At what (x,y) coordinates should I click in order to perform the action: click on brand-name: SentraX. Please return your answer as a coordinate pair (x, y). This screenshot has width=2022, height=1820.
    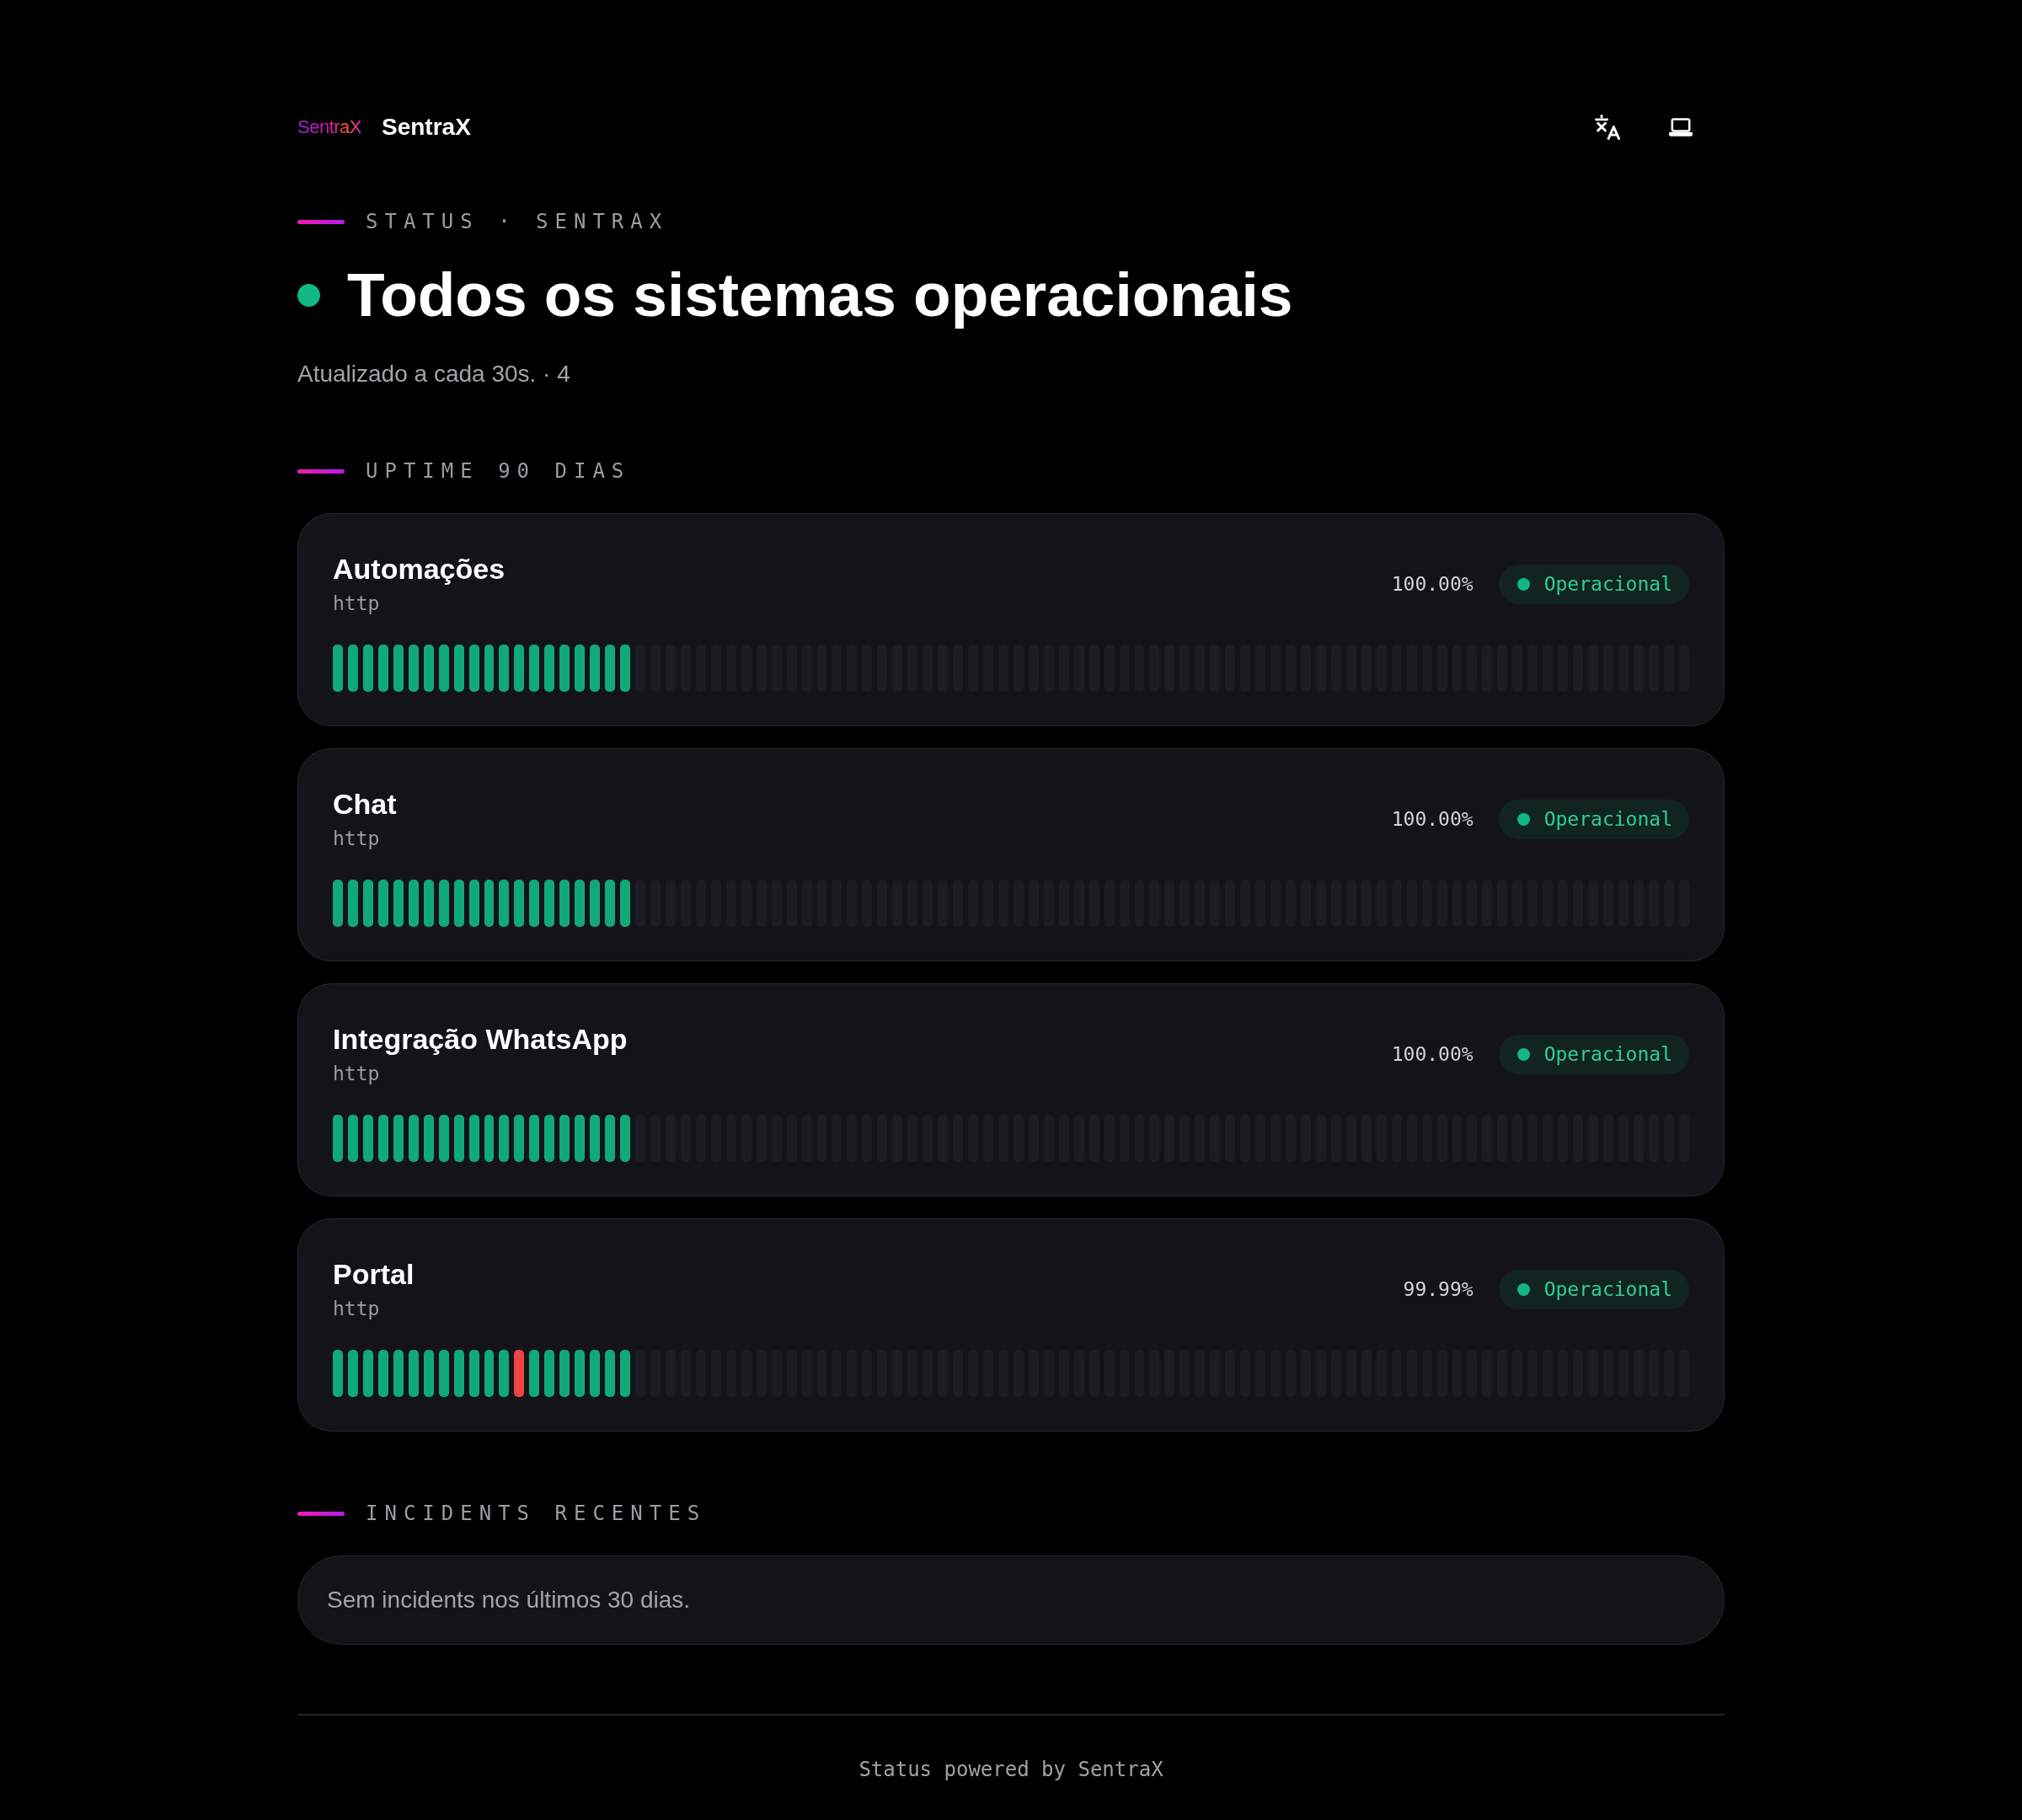
    Looking at the image, I should click on (426, 127).